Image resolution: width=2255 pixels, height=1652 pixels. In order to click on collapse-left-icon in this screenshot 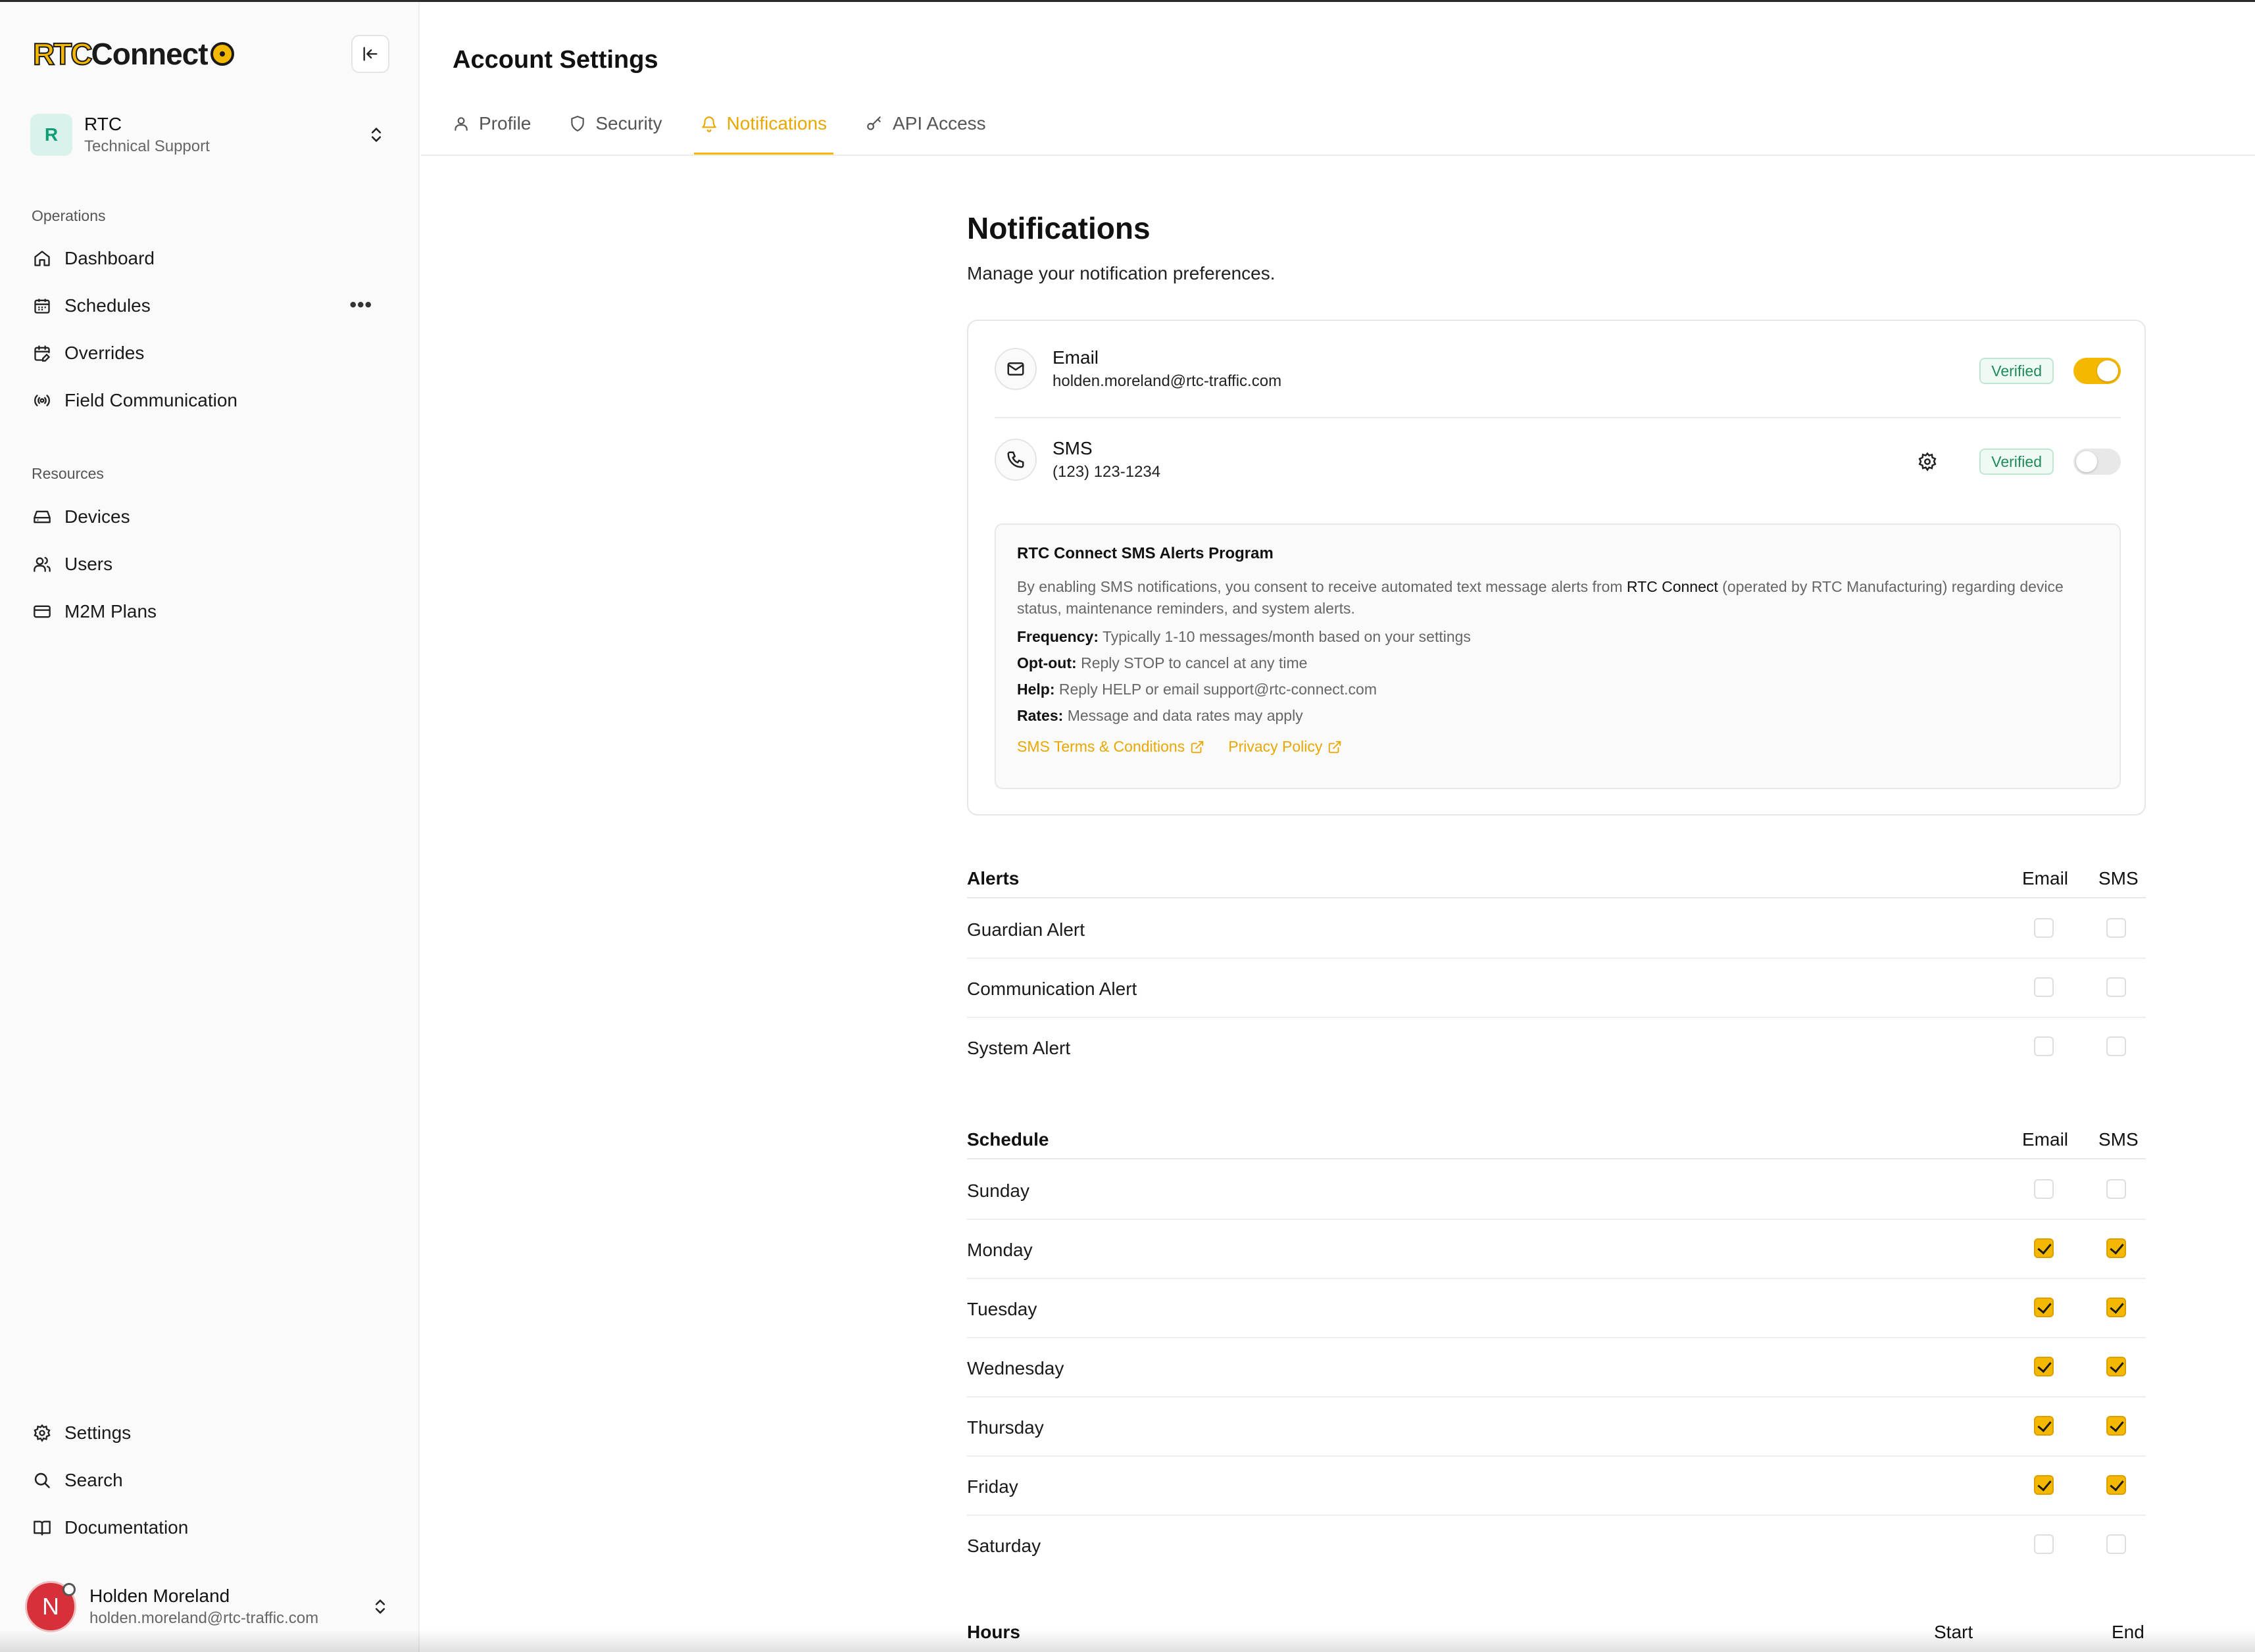, I will do `click(370, 54)`.